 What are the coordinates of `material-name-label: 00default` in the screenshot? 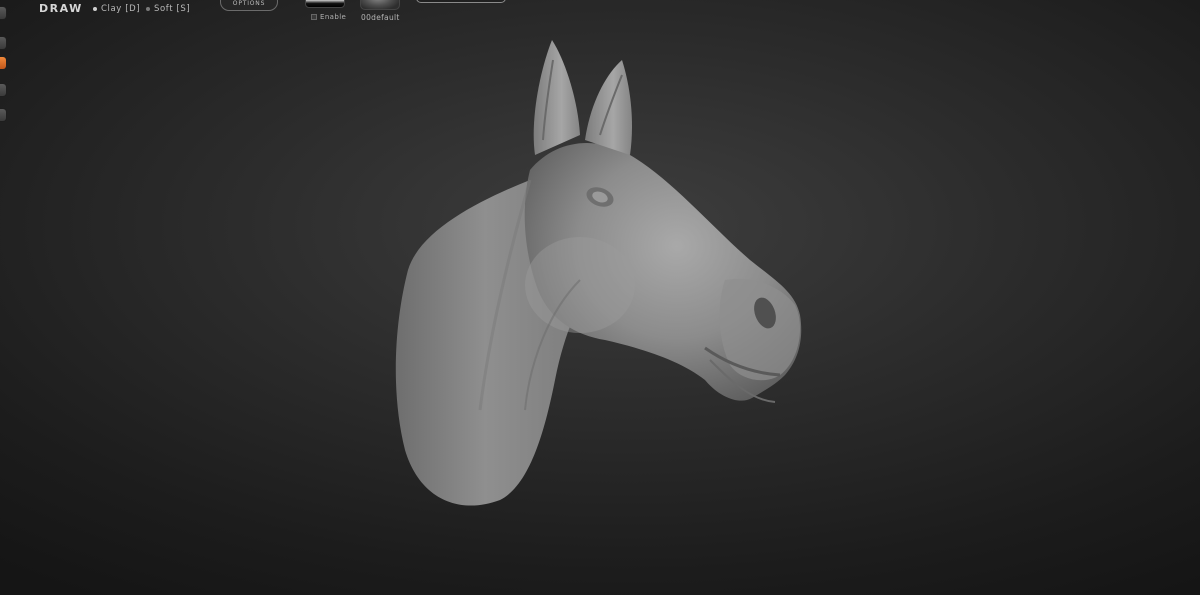 It's located at (380, 17).